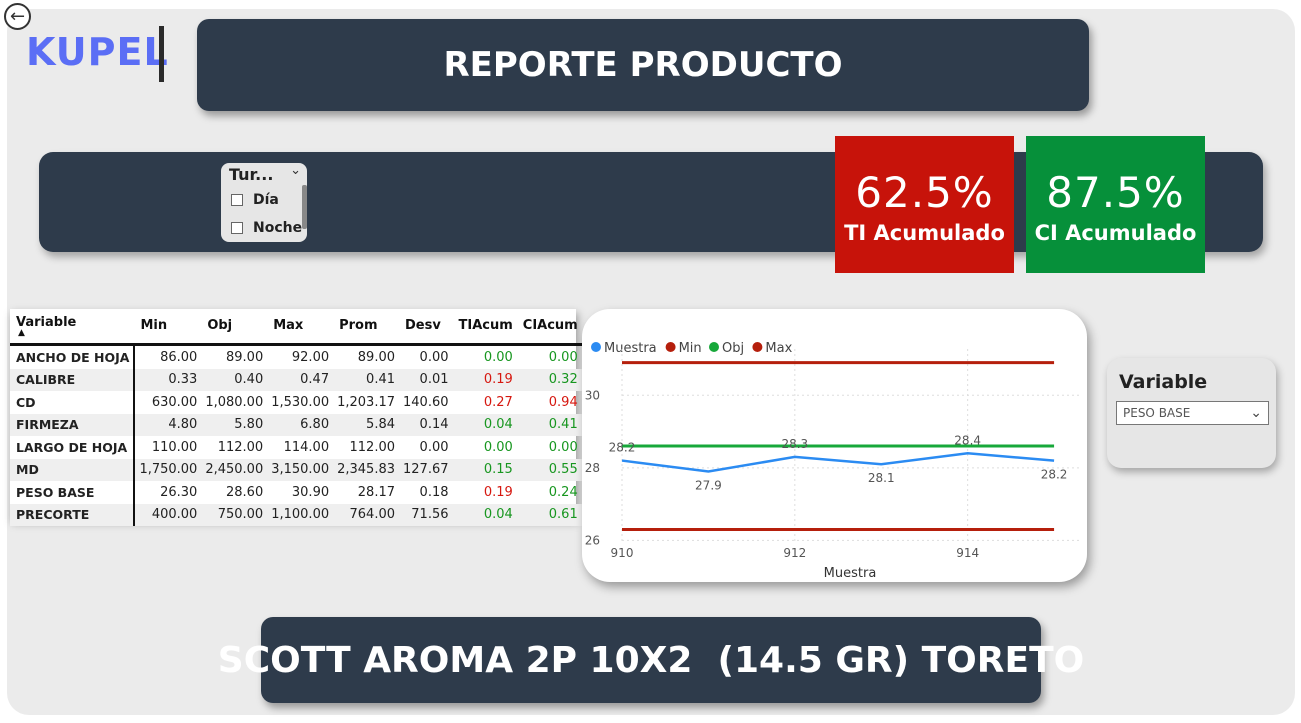 The width and height of the screenshot is (1301, 723). What do you see at coordinates (426, 402) in the screenshot?
I see `table-cell-desv: 140.60` at bounding box center [426, 402].